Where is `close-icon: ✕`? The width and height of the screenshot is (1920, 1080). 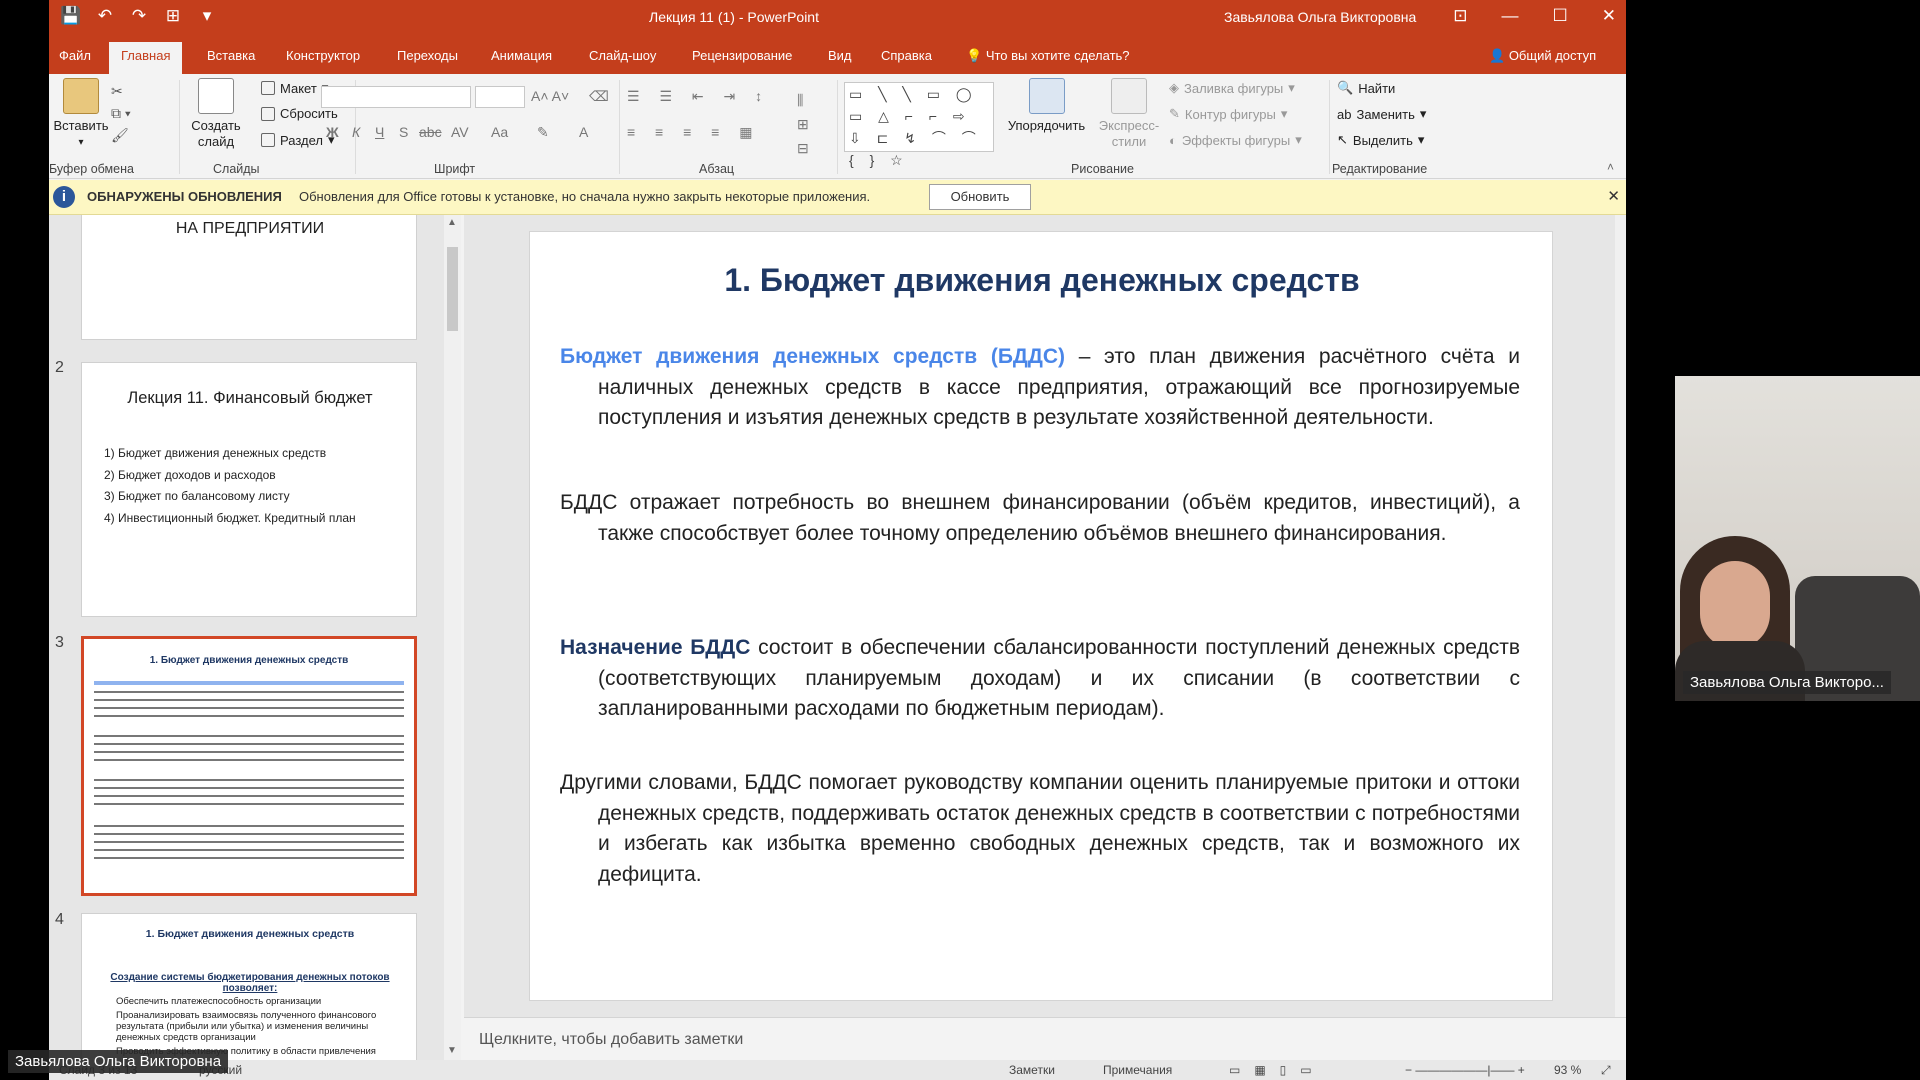
close-icon: ✕ is located at coordinates (1609, 16).